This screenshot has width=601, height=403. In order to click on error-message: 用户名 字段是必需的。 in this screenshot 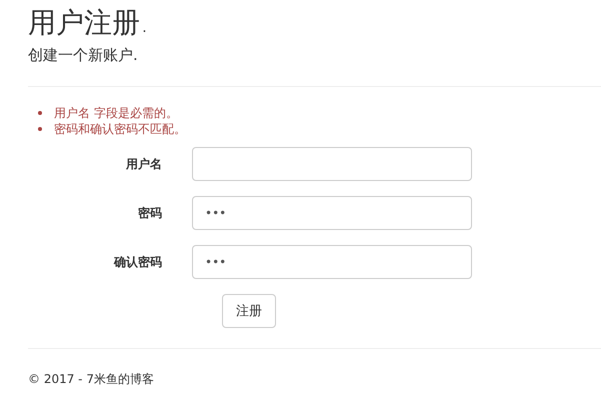, I will do `click(116, 113)`.